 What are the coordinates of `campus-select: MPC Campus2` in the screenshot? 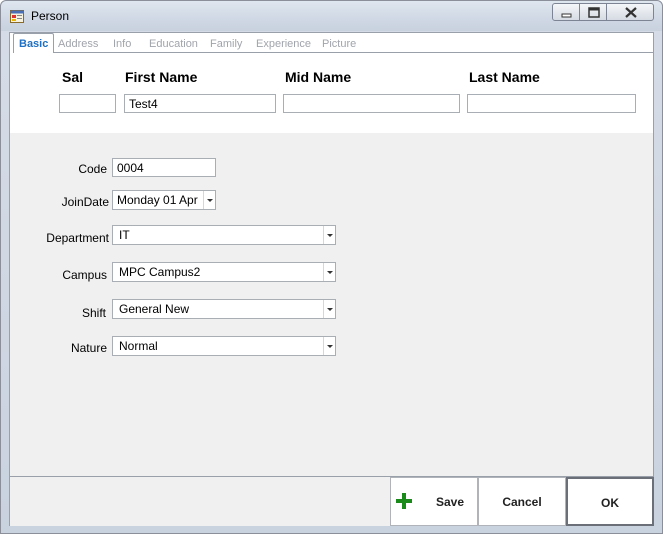 It's located at (224, 272).